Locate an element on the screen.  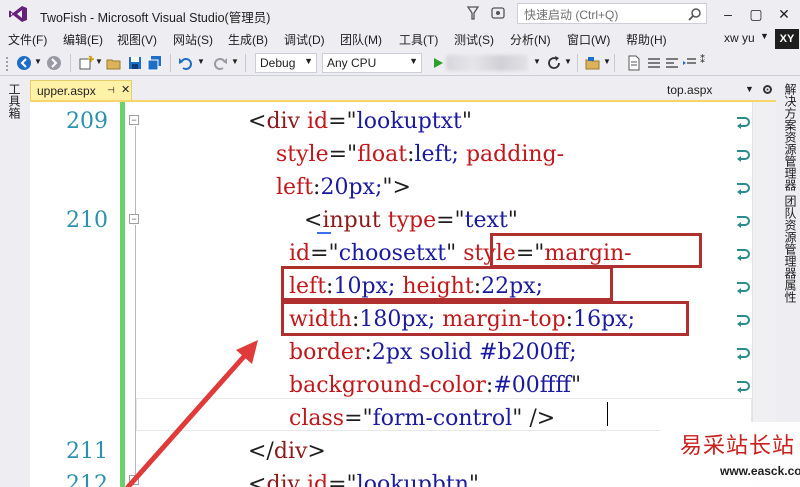
save-icon is located at coordinates (135, 63).